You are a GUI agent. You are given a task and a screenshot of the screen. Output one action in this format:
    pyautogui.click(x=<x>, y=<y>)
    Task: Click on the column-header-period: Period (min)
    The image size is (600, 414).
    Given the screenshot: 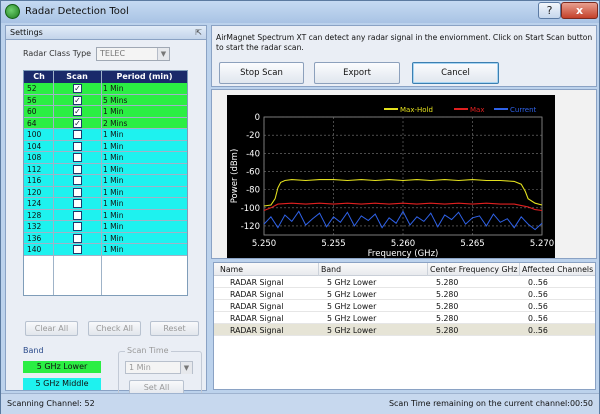 What is the action you would take?
    pyautogui.click(x=144, y=76)
    